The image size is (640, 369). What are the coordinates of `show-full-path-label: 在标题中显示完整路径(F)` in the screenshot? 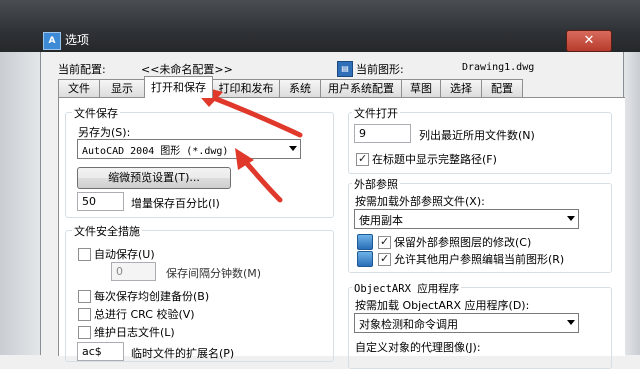 It's located at (434, 159).